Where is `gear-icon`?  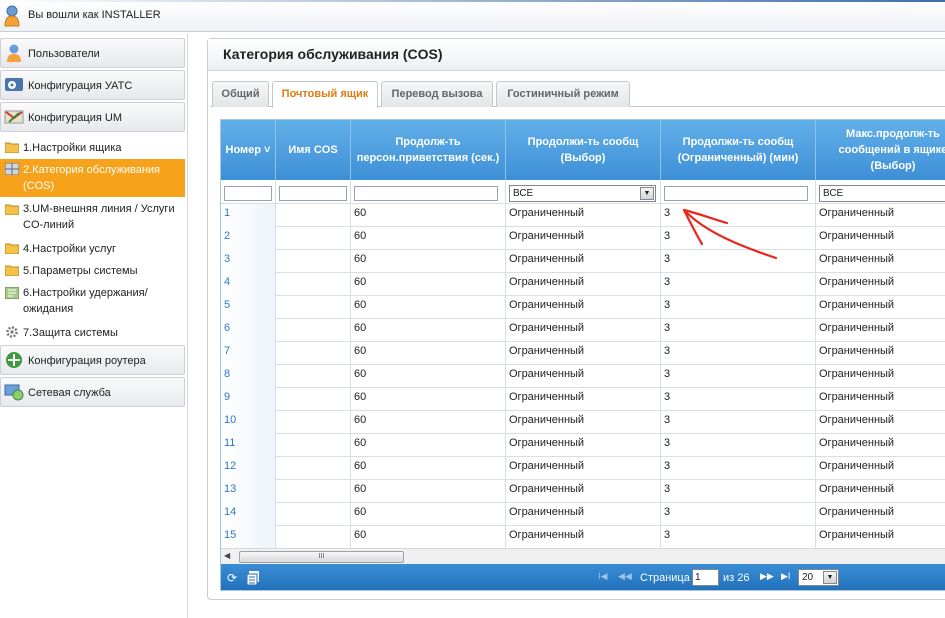
gear-icon is located at coordinates (12, 332).